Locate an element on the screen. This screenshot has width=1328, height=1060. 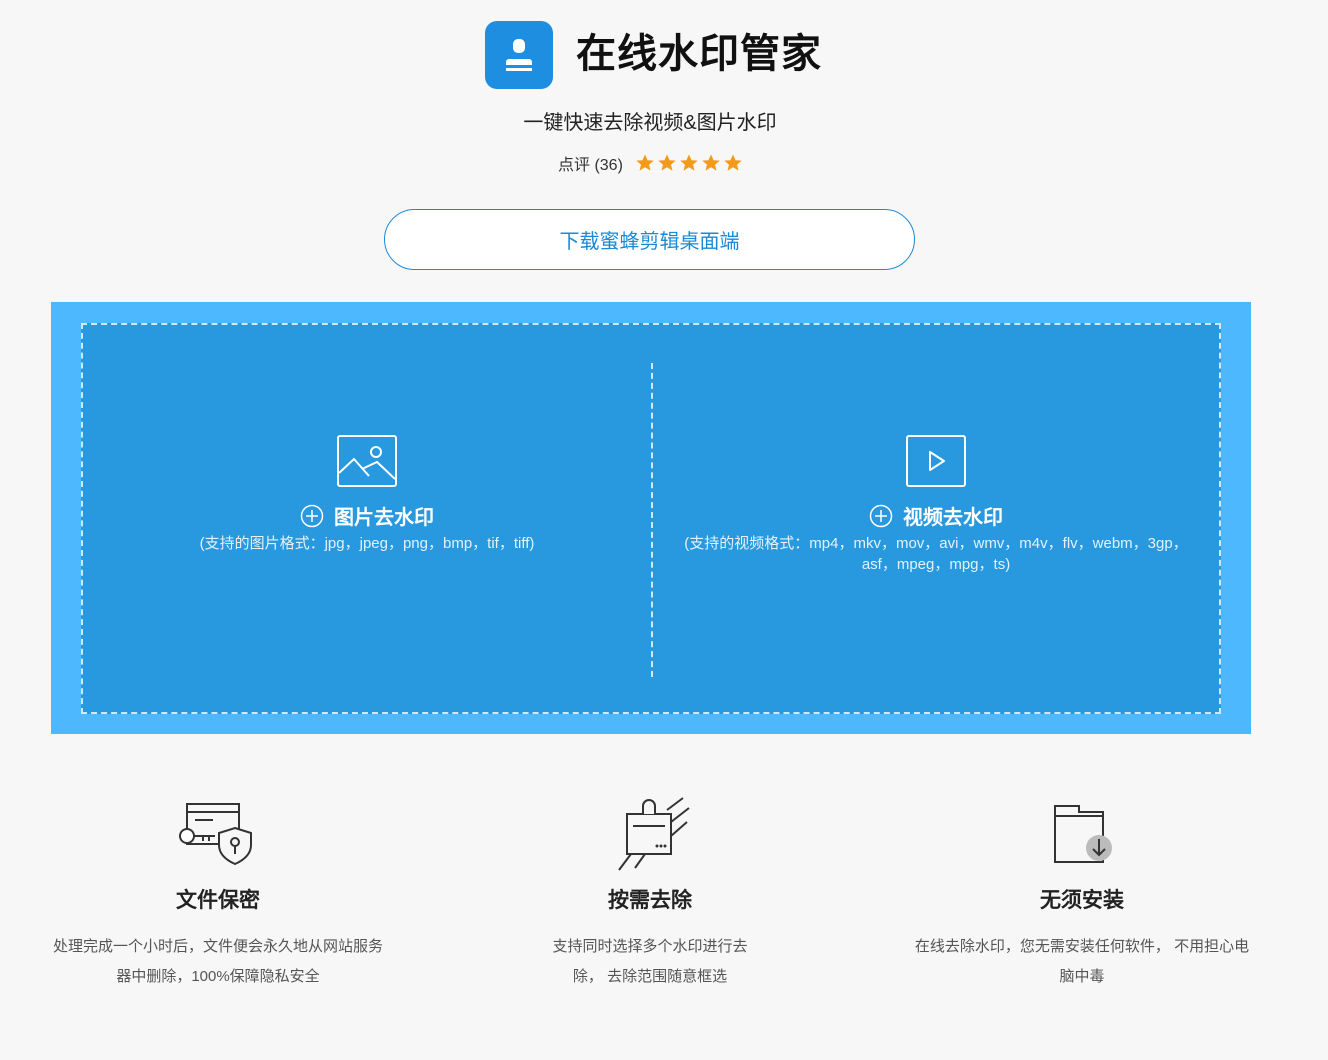
secure-file-icon is located at coordinates (215, 834).